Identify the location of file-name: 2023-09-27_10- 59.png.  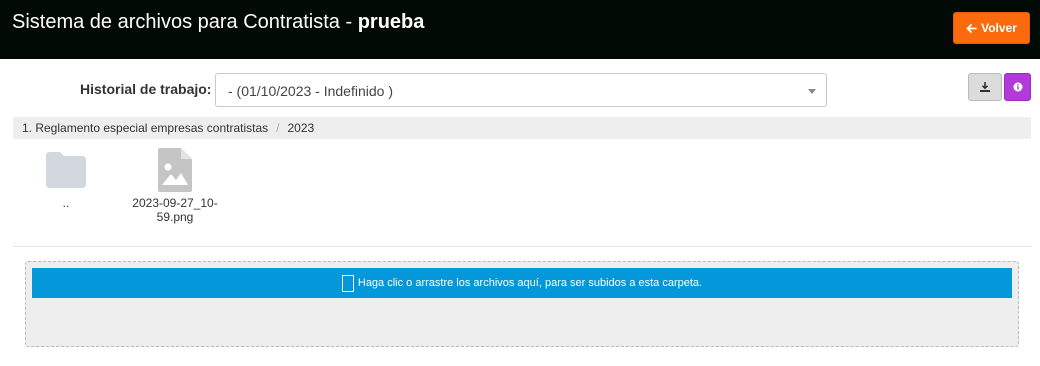
(175, 210).